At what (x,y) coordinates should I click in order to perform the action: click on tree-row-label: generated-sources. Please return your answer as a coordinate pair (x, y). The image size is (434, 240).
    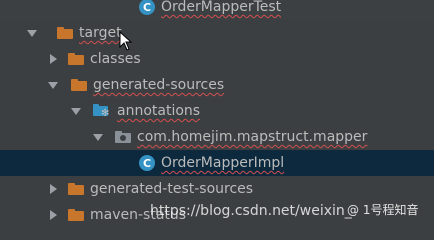
    Looking at the image, I should click on (159, 85).